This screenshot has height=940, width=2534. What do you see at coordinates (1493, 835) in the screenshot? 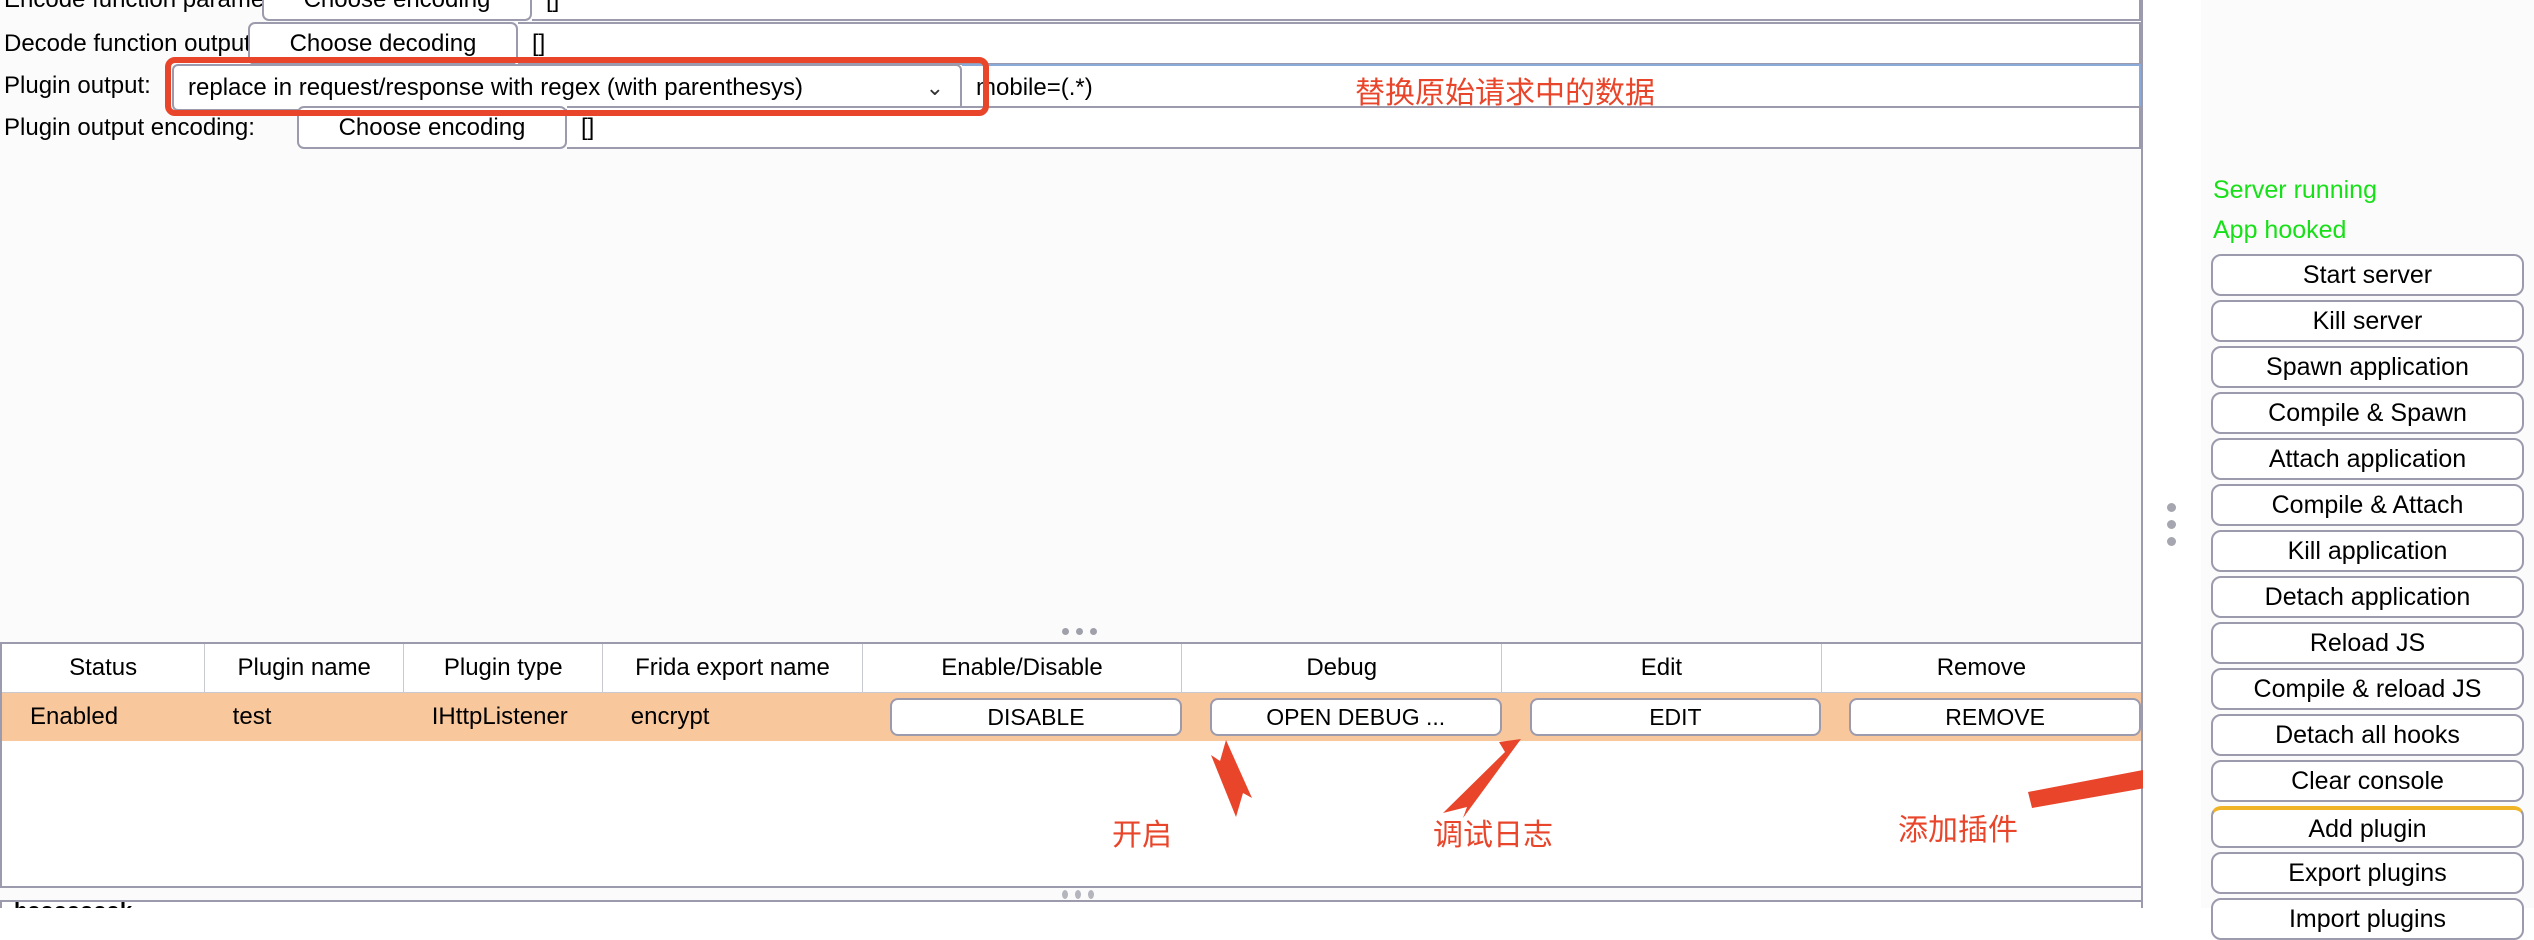
I see `annotation-debug-log: 调试日志` at bounding box center [1493, 835].